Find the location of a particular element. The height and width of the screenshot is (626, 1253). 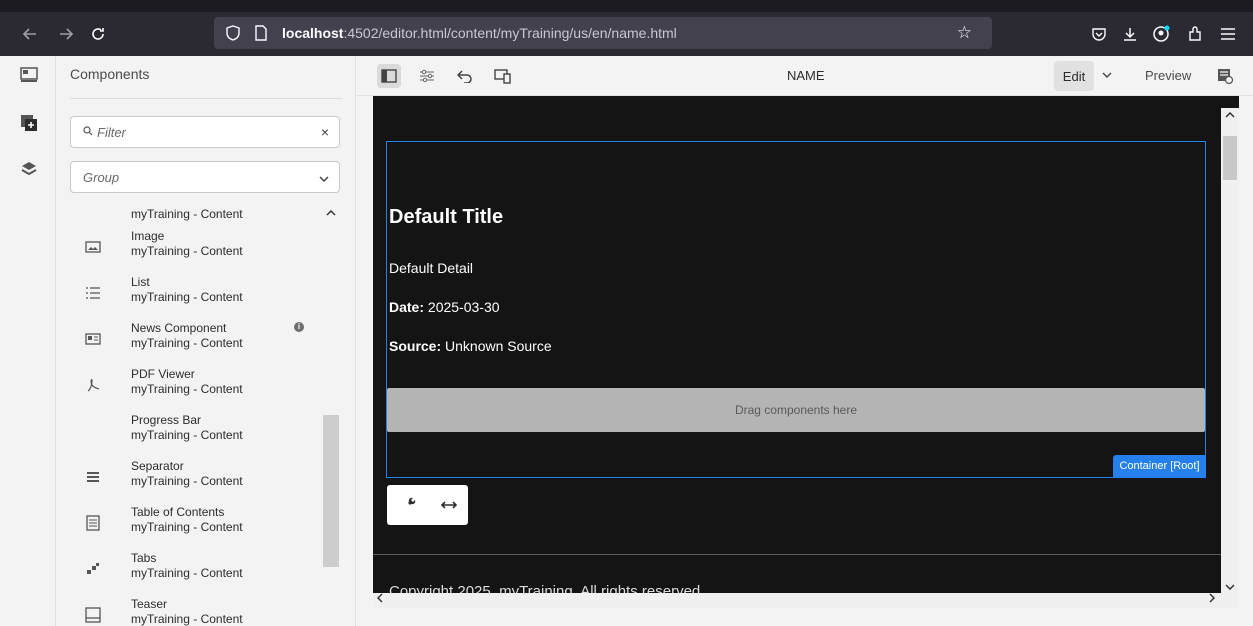

component-toolbar is located at coordinates (427, 505).